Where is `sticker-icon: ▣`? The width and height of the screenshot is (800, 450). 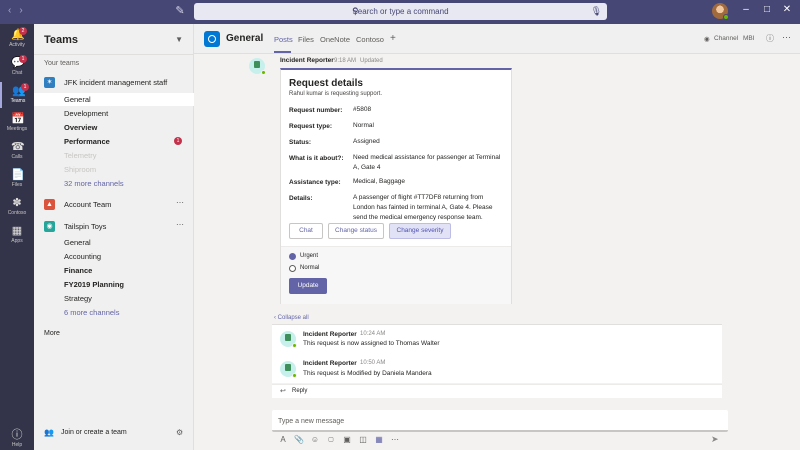 sticker-icon: ▣ is located at coordinates (347, 440).